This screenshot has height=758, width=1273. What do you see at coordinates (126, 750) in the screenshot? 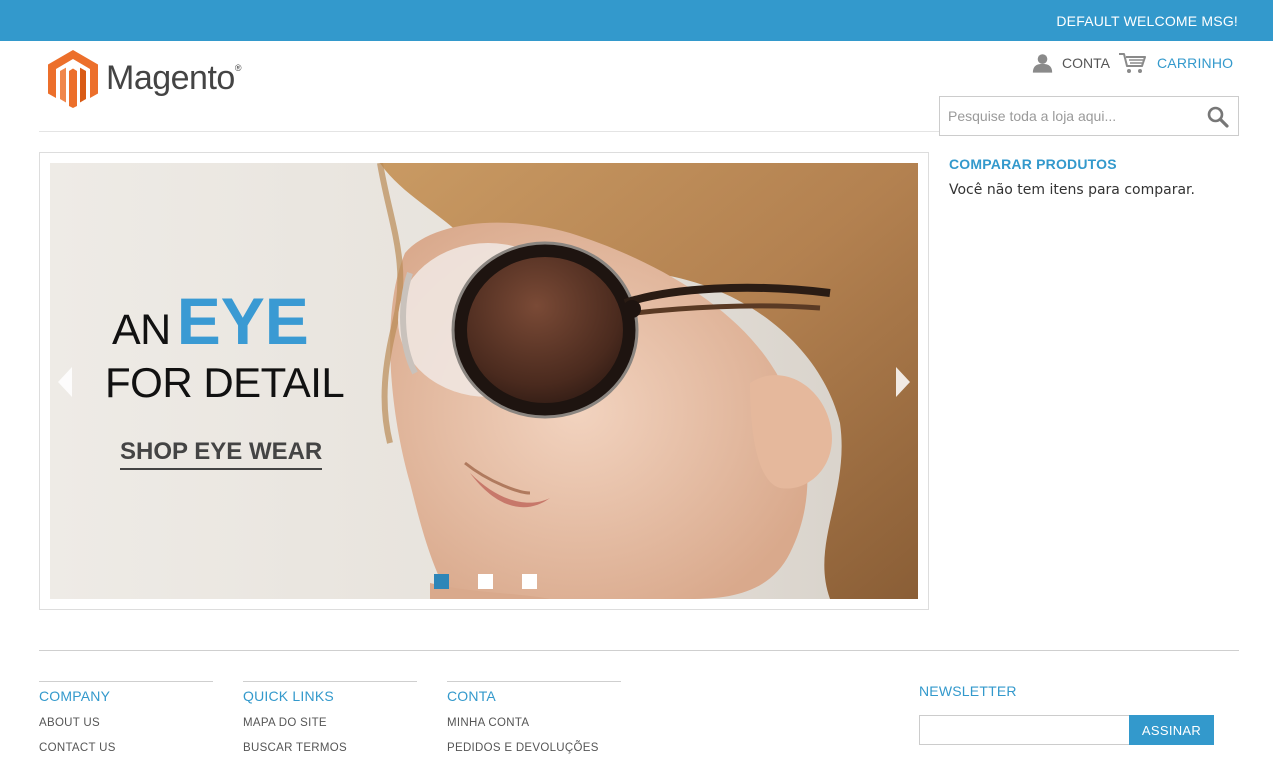
I see `footer-link-contact-us: CONTACT US` at bounding box center [126, 750].